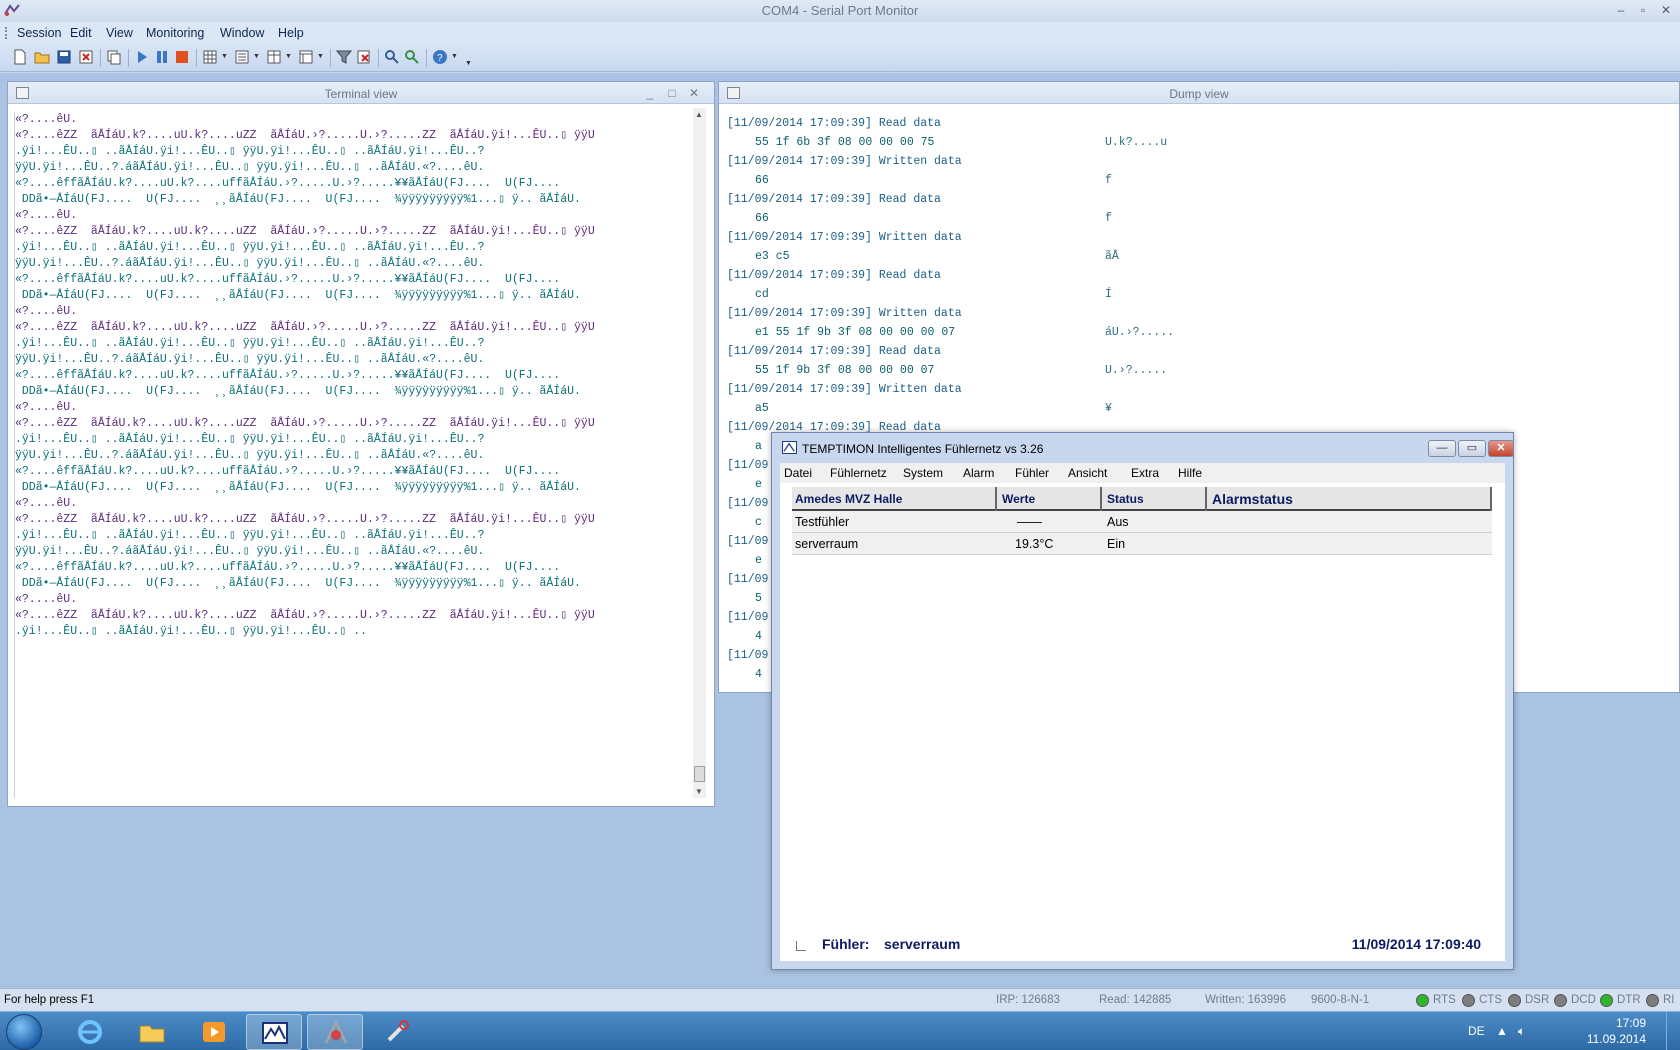  I want to click on taskbar-file-explorer, so click(152, 1032).